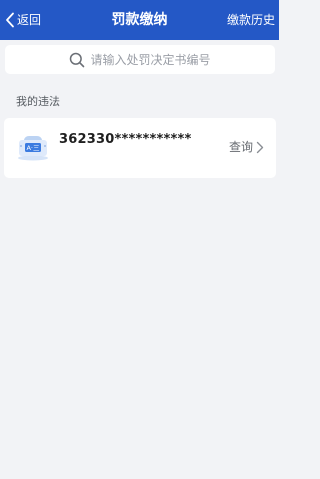 This screenshot has height=479, width=320. I want to click on back-label: 返回, so click(29, 20).